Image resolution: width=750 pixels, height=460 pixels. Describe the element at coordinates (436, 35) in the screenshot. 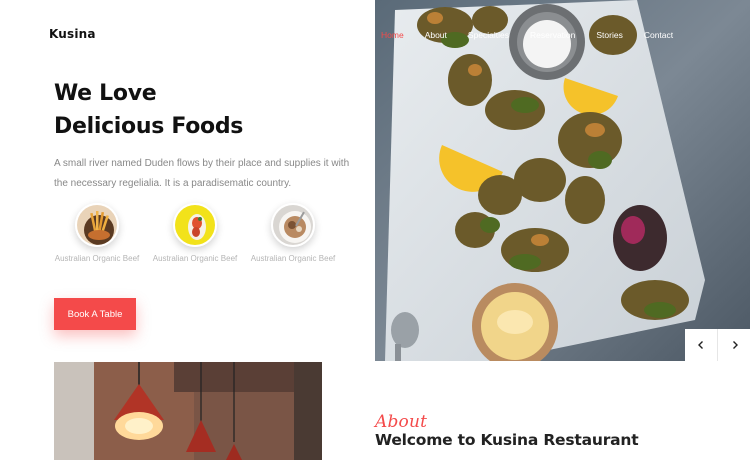

I see `nav-item-about: About` at that location.